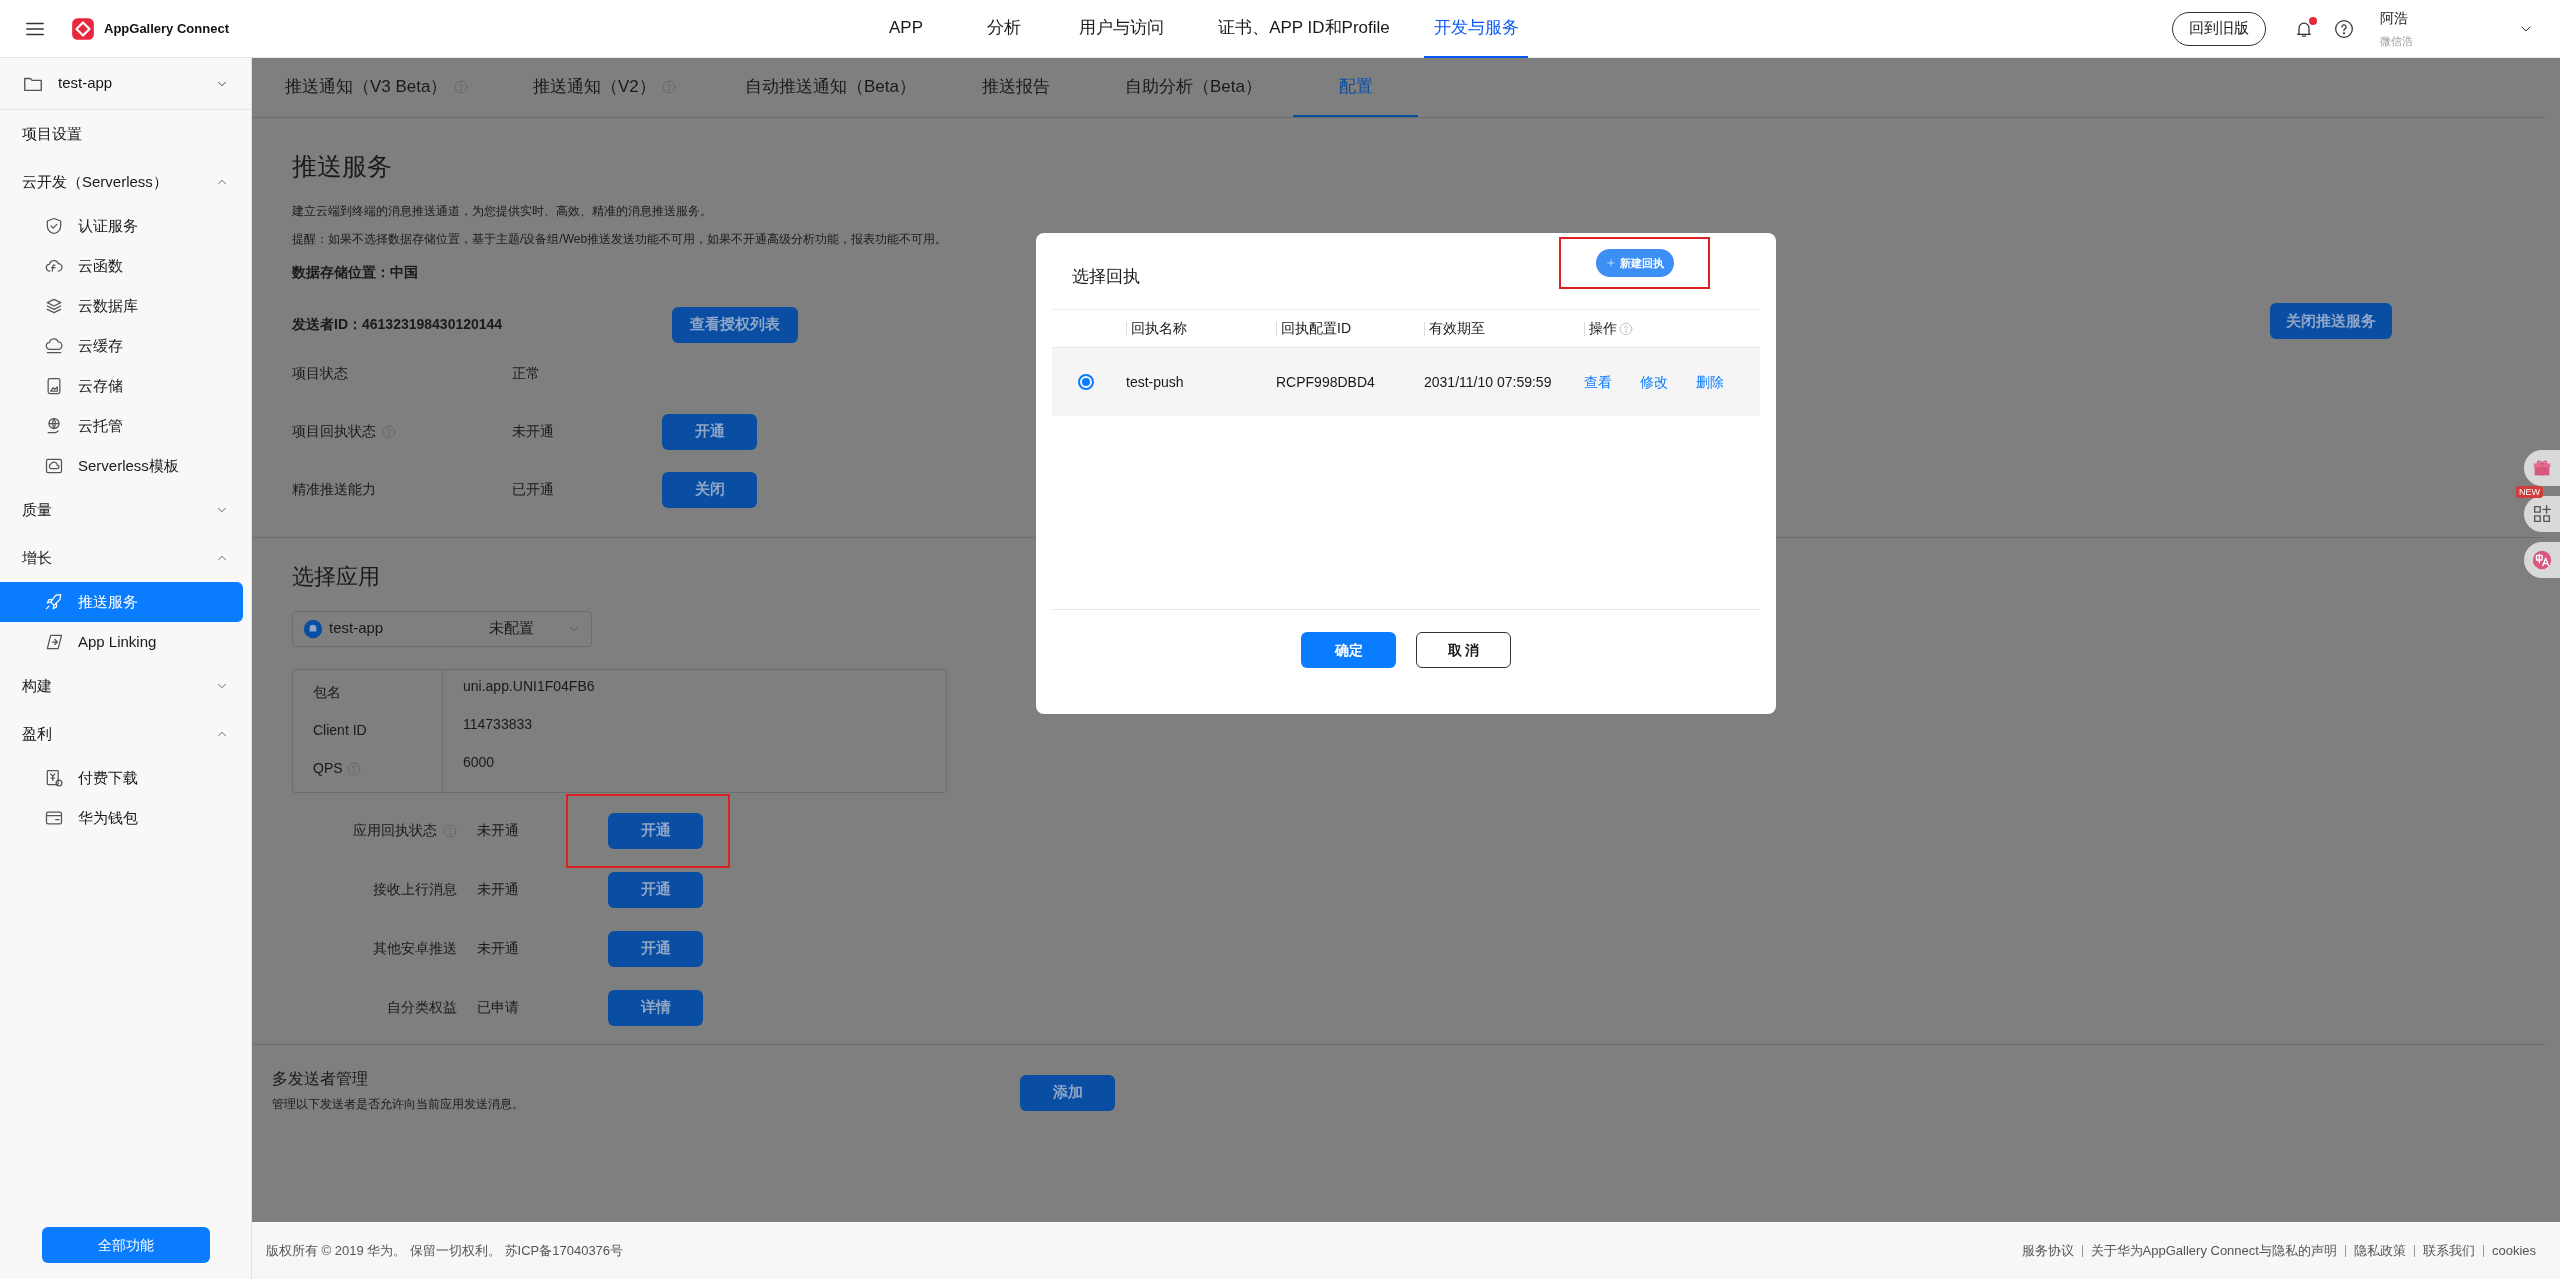 The height and width of the screenshot is (1279, 2560). I want to click on user-name: 阿浩, so click(2394, 18).